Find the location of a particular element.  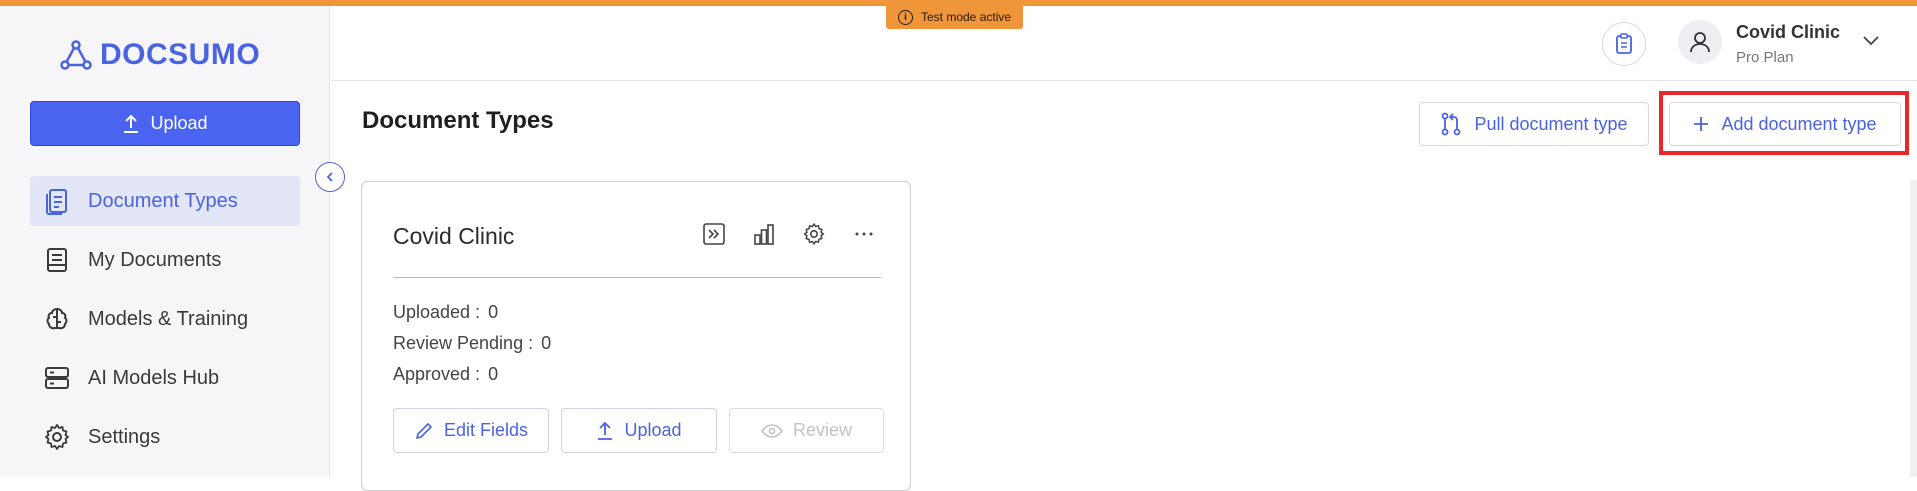

server-icon is located at coordinates (57, 378).